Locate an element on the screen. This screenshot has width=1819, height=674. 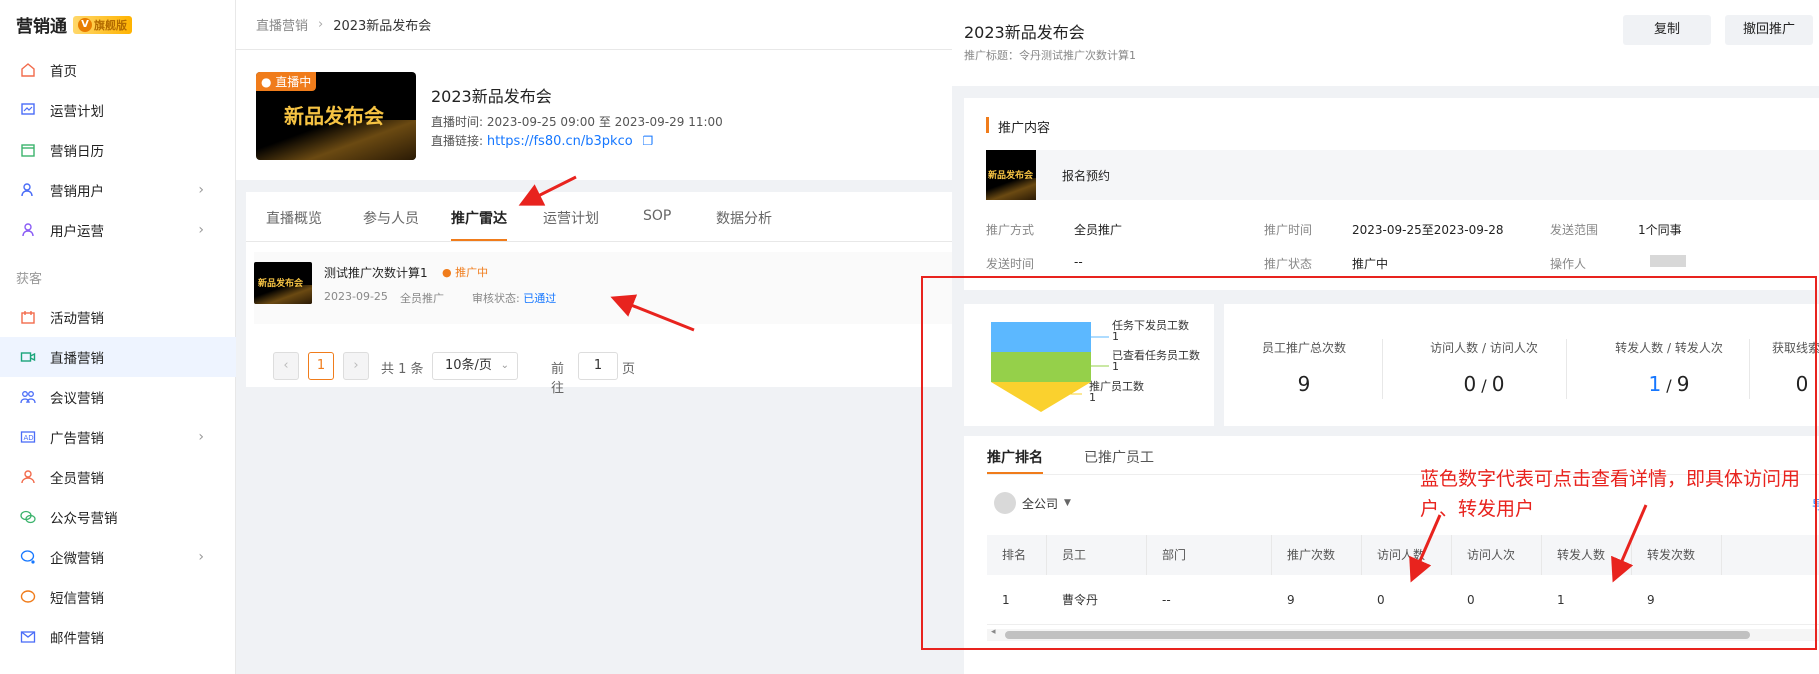
sidebar-item-label: 首页 is located at coordinates (63, 72).